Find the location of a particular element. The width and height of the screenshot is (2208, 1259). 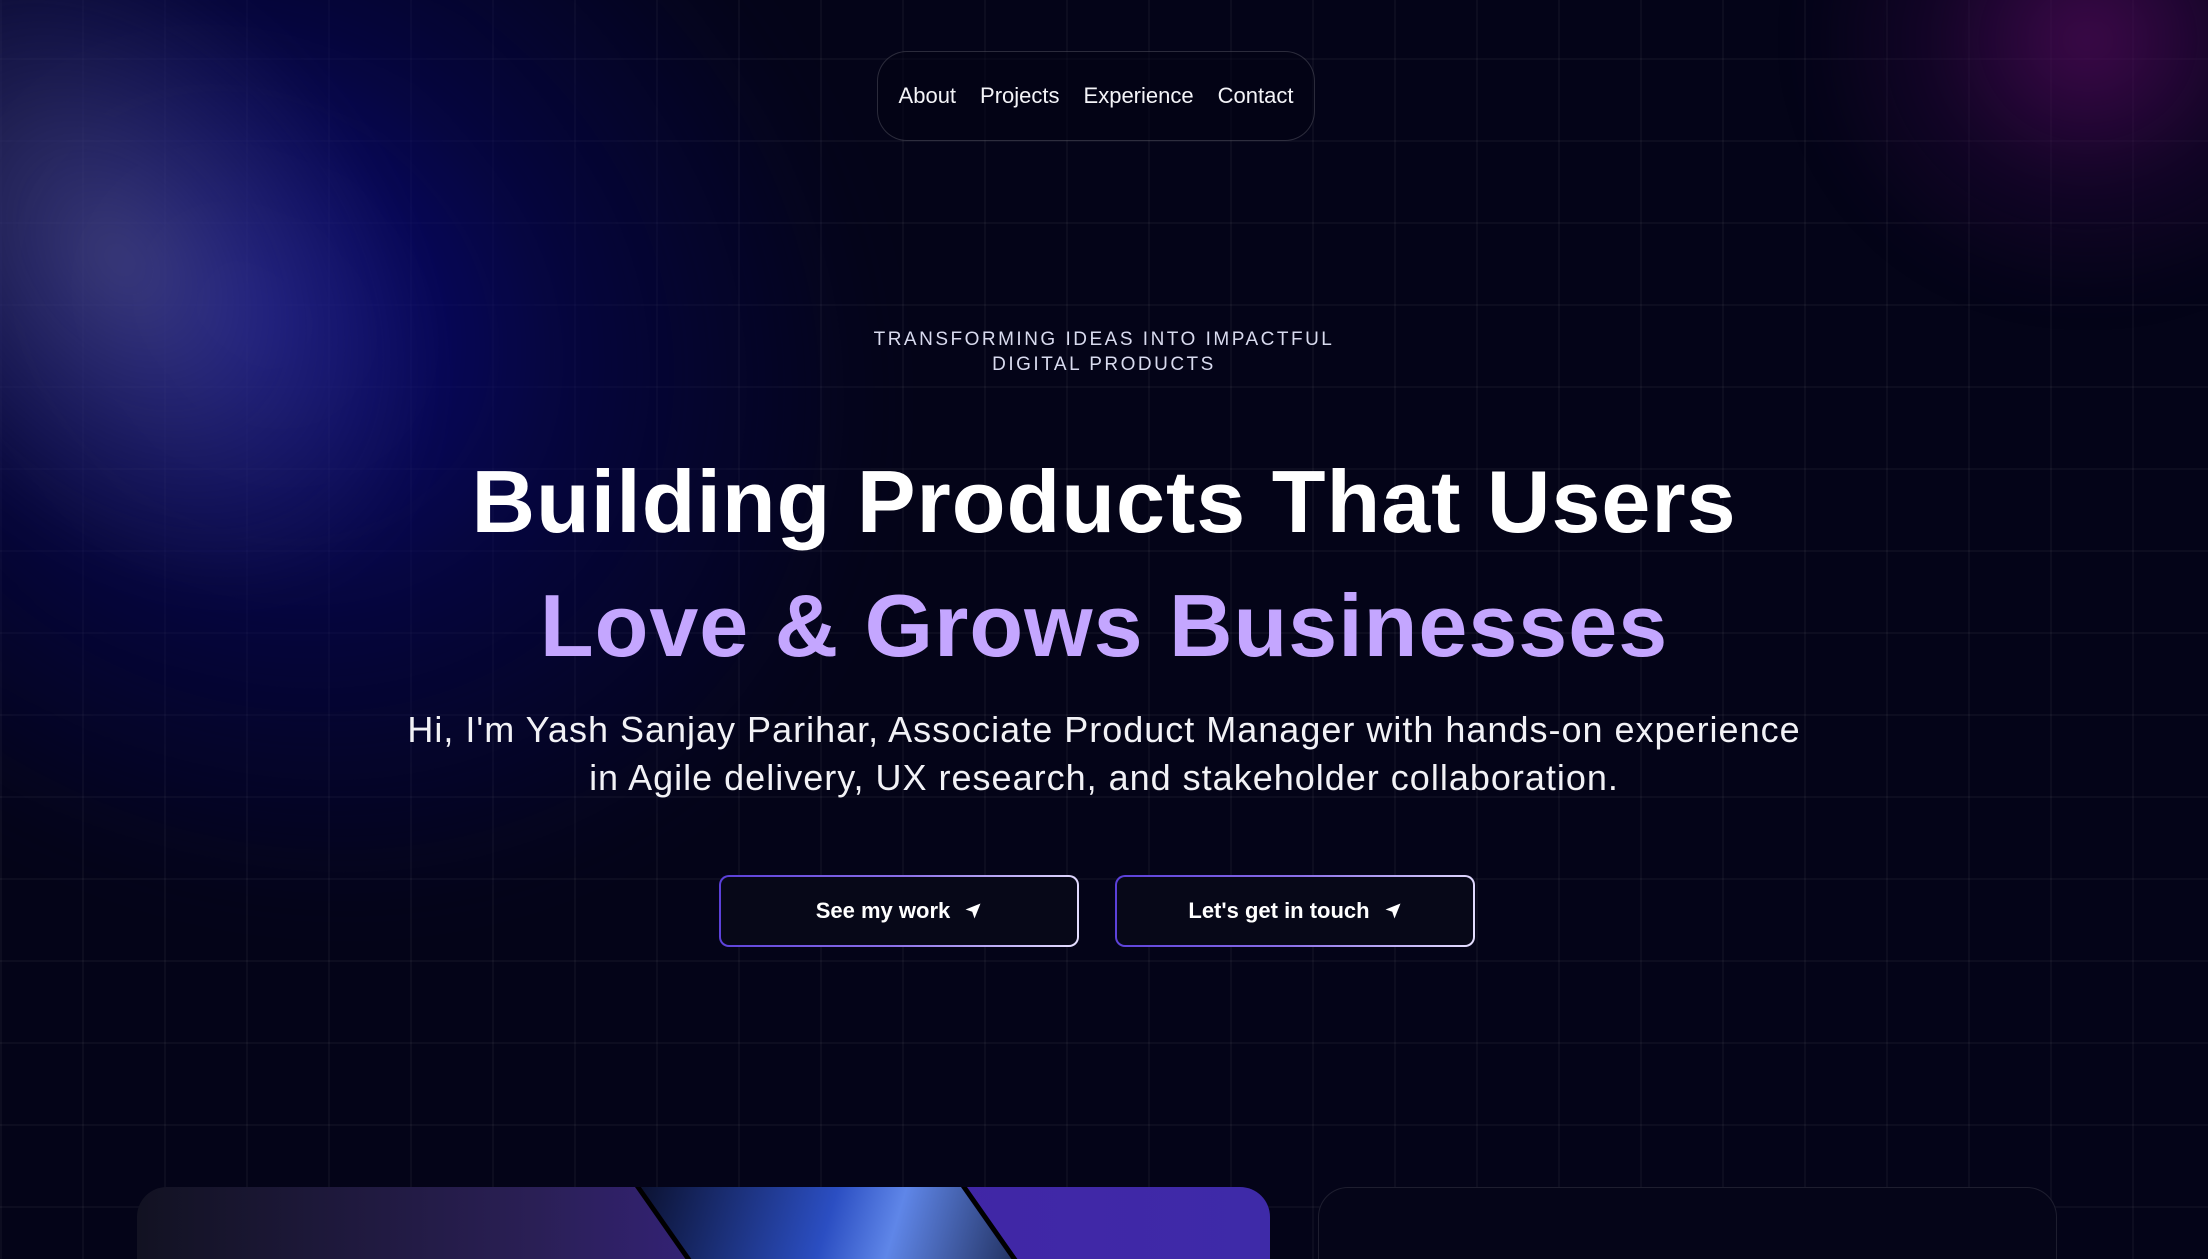

see-my-work-button: See my work is located at coordinates (899, 911).